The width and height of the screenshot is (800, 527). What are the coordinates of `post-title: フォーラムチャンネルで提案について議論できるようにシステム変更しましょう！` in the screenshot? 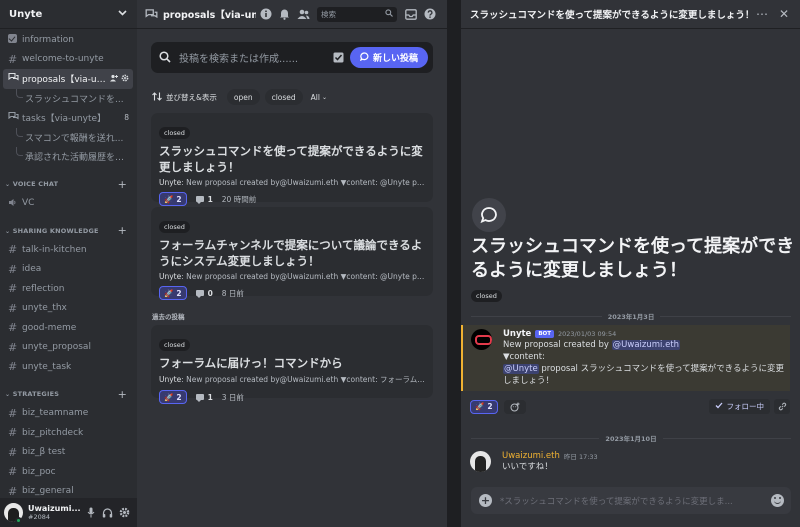 It's located at (291, 253).